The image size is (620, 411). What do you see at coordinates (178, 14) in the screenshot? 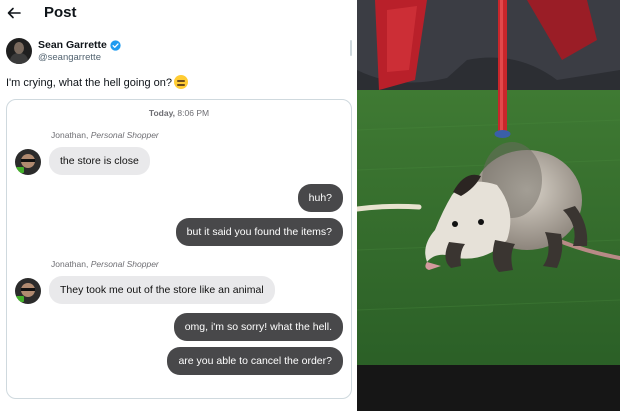
I see `top-bar: Post` at bounding box center [178, 14].